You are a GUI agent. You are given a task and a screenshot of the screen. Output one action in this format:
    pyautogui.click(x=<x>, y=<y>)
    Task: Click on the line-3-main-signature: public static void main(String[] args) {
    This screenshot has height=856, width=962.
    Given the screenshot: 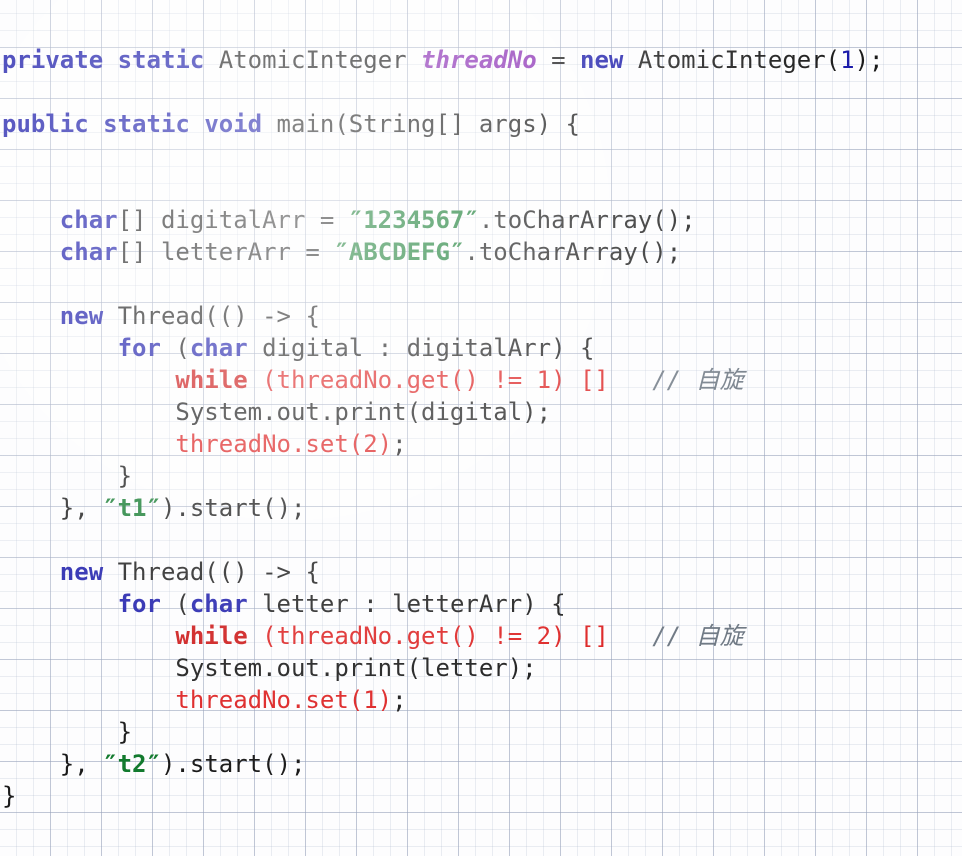 What is the action you would take?
    pyautogui.click(x=442, y=124)
    